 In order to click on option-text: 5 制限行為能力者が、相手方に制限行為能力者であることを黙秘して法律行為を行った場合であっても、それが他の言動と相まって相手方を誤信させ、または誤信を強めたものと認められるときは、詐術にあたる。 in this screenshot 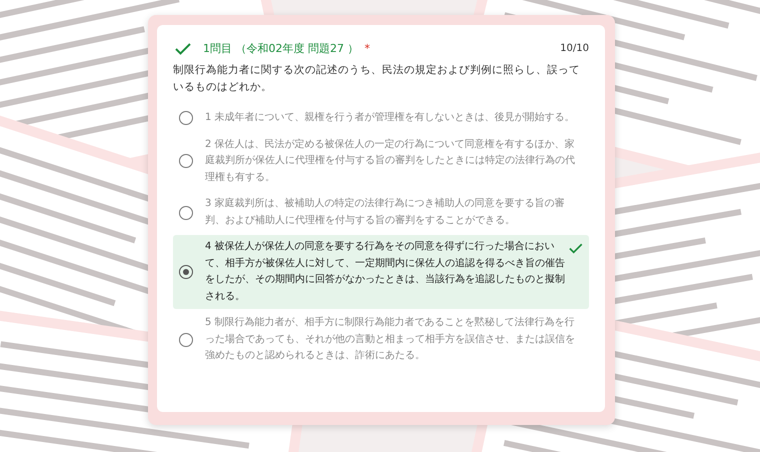, I will do `click(390, 339)`.